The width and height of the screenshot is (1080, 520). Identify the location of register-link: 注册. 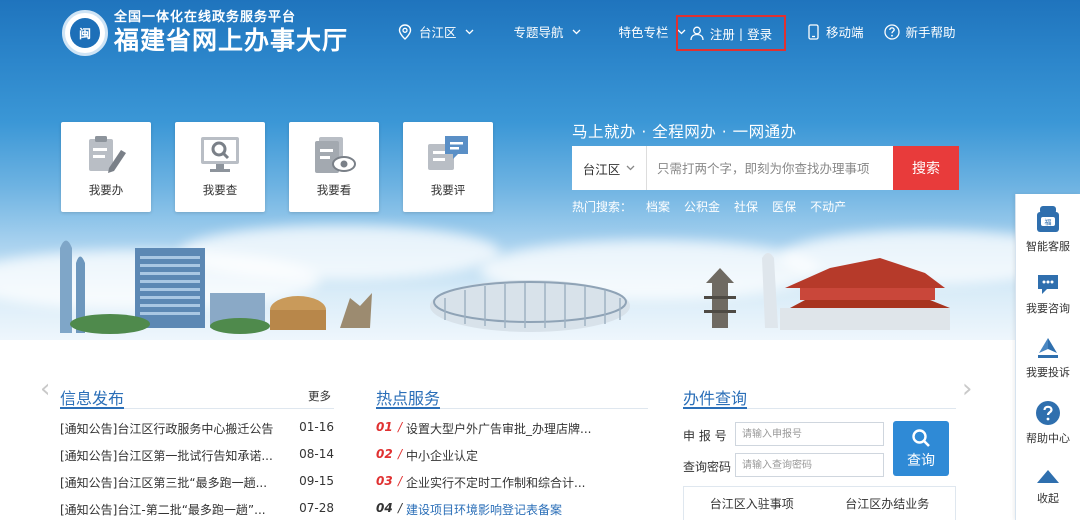
(722, 33).